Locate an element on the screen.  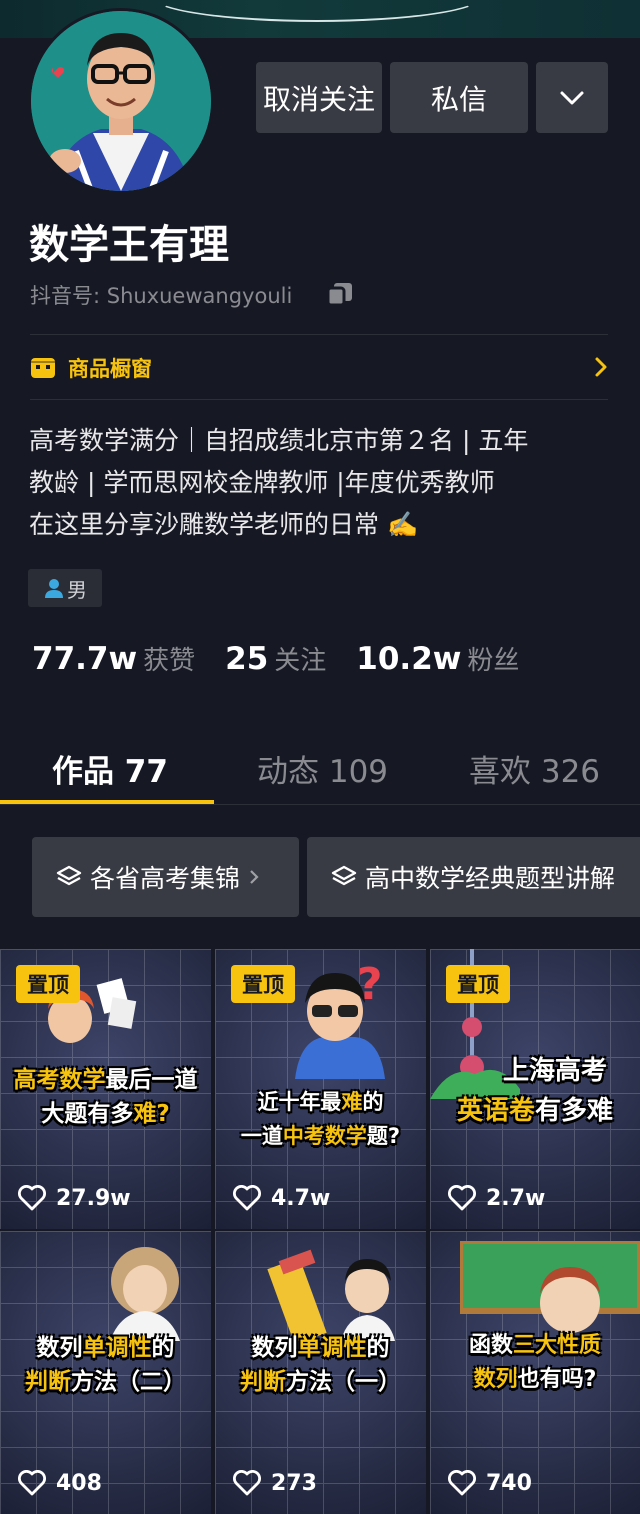
gender-badge: 男 is located at coordinates (65, 588).